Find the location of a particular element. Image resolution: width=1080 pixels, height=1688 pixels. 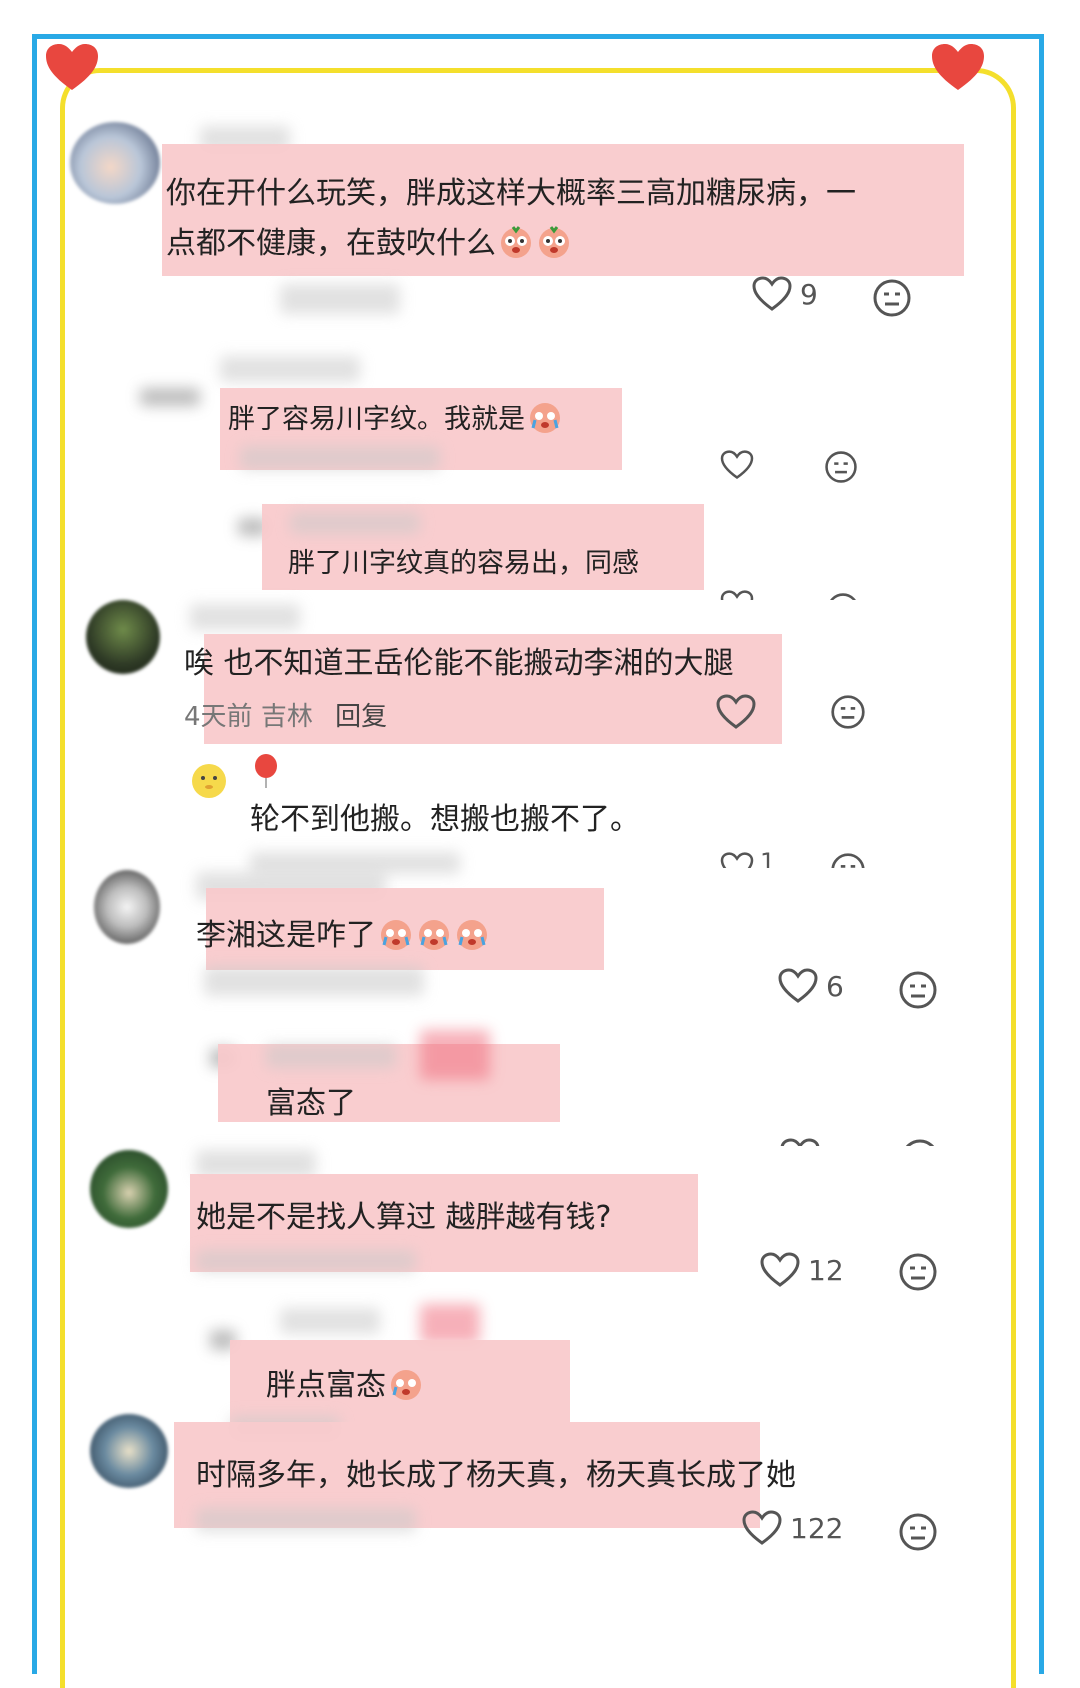

blurred-avatar is located at coordinates (170, 397).